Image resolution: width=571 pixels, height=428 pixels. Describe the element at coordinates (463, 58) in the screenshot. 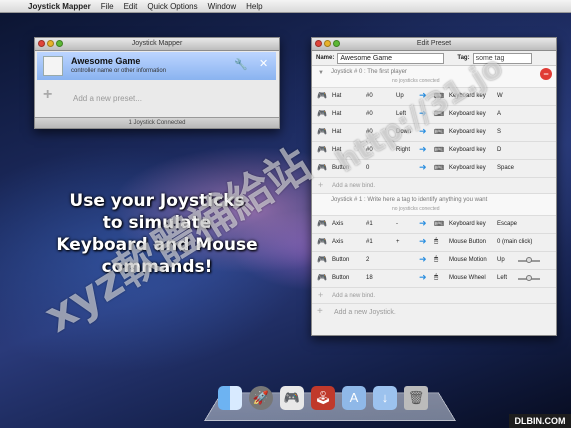

I see `tag-label: Tag:` at that location.